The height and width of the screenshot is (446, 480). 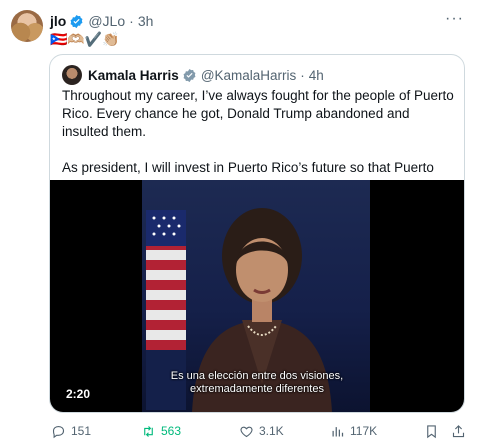 I want to click on quoted-author-avatar, so click(x=72, y=75).